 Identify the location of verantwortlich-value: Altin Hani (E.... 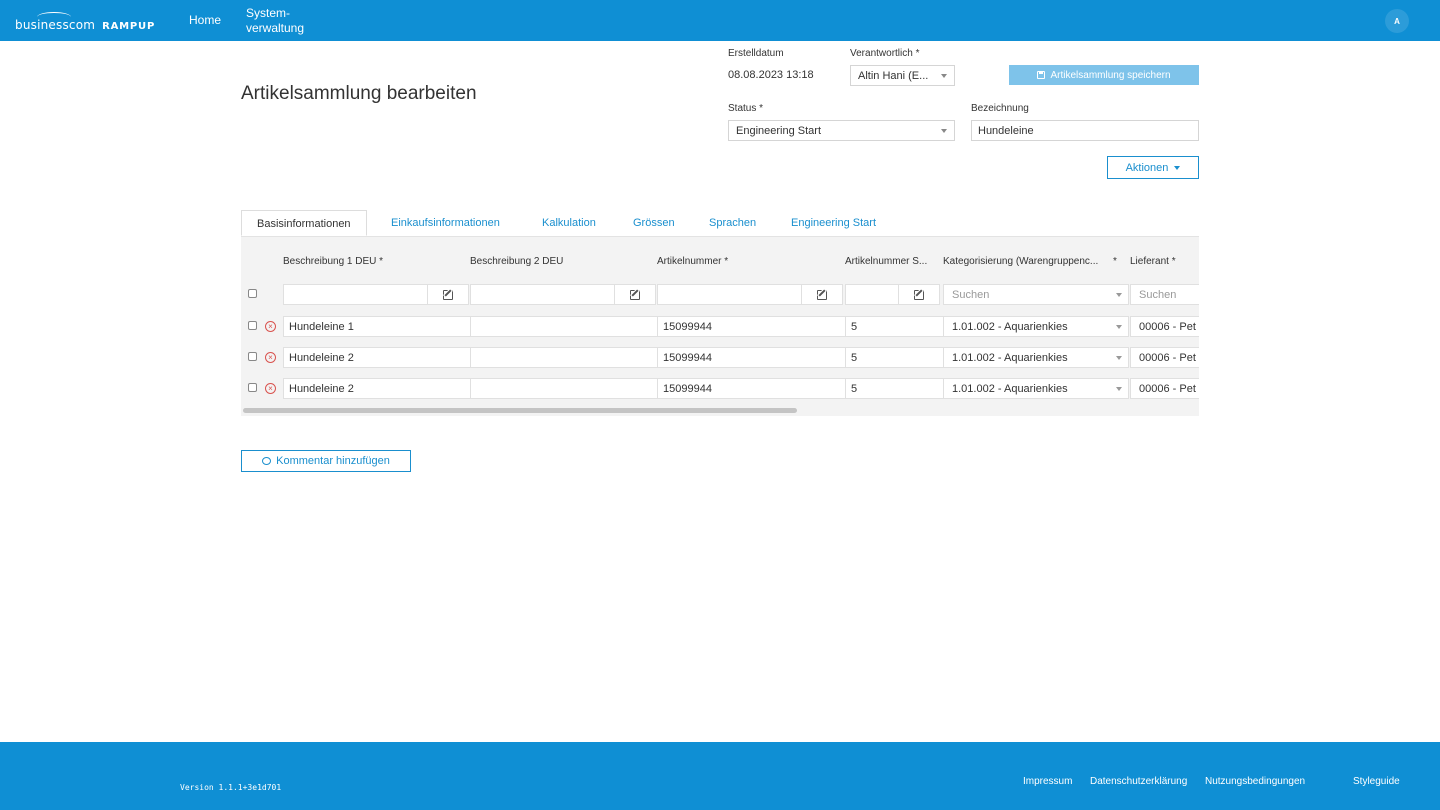
(893, 76).